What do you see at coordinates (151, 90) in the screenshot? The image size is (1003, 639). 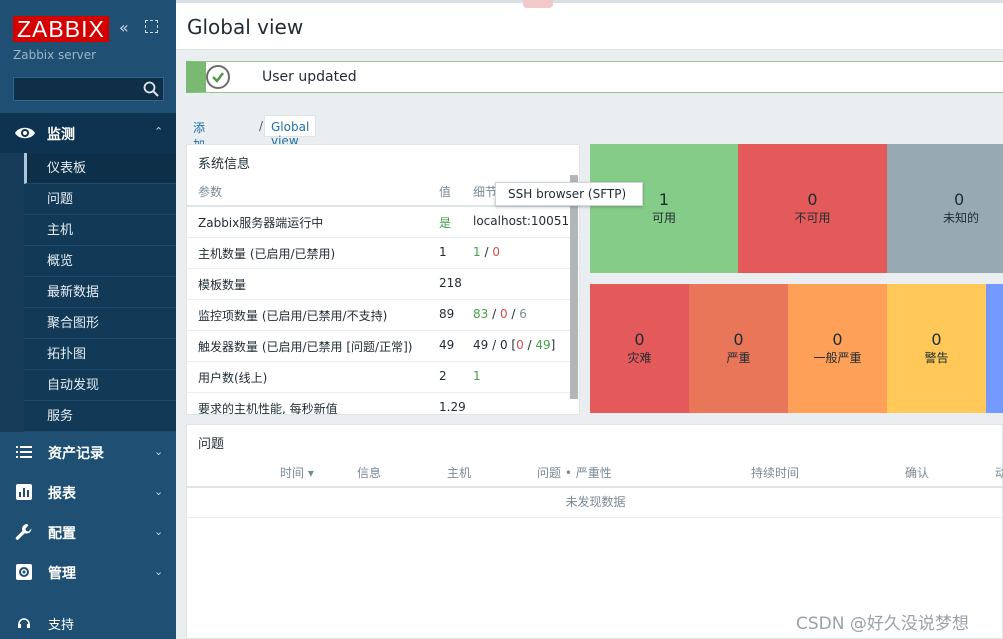 I see `search-icon` at bounding box center [151, 90].